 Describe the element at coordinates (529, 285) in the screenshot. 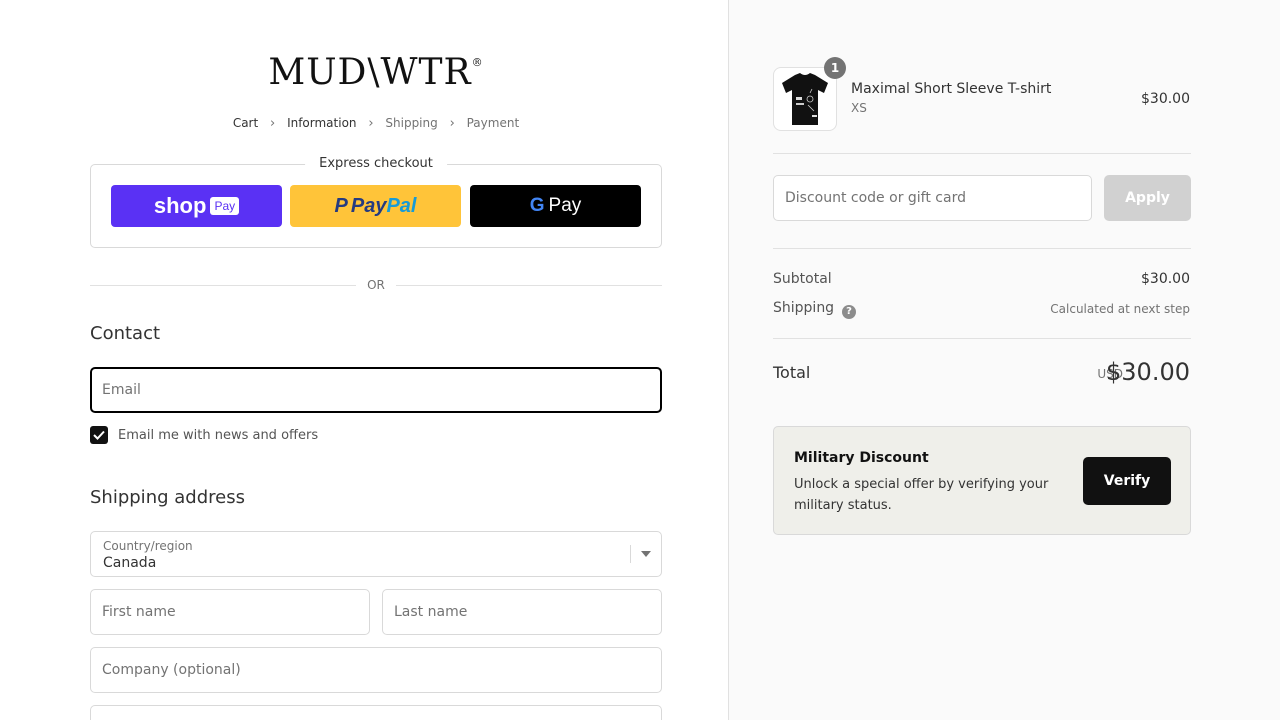

I see `divider-line-right` at that location.